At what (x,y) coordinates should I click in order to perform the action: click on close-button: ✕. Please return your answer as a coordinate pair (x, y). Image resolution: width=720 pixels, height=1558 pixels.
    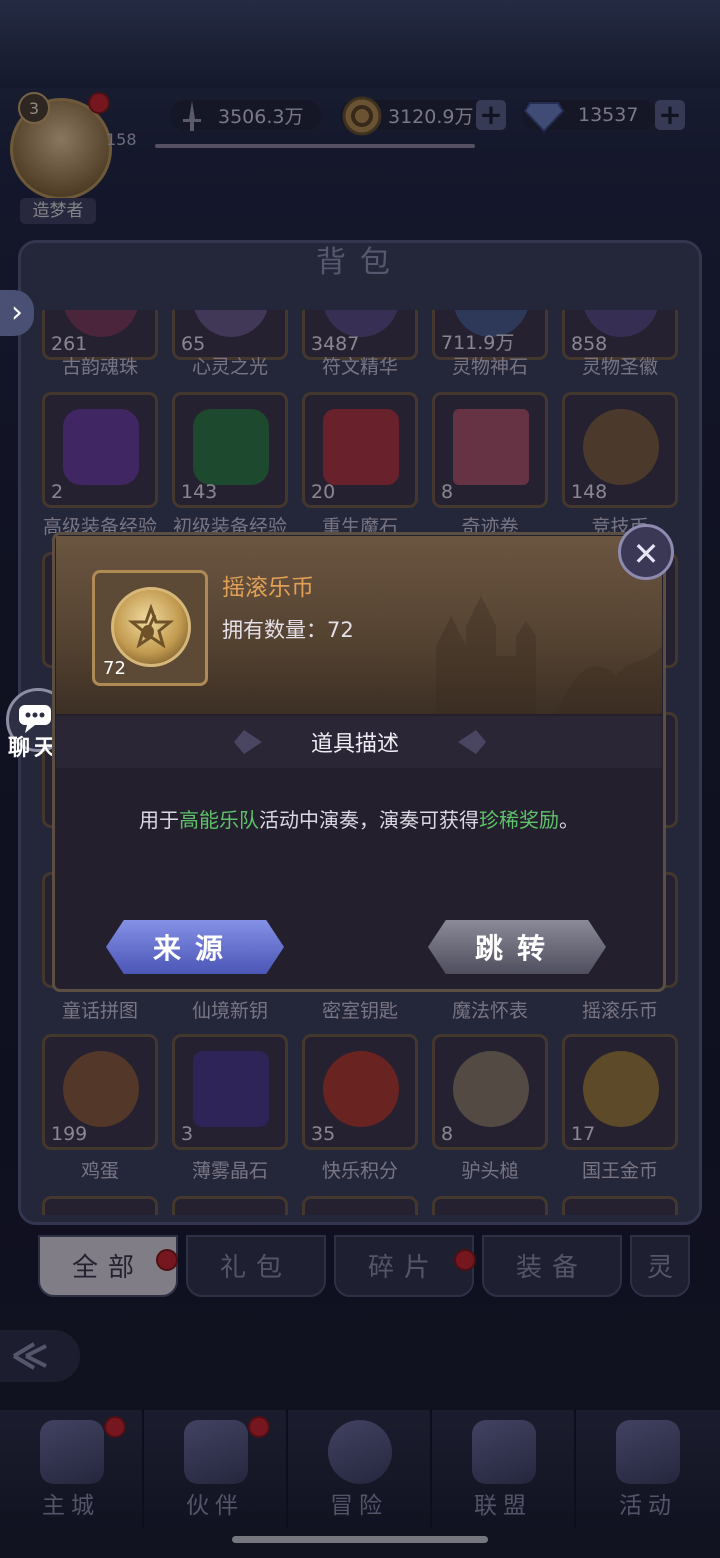
    Looking at the image, I should click on (646, 552).